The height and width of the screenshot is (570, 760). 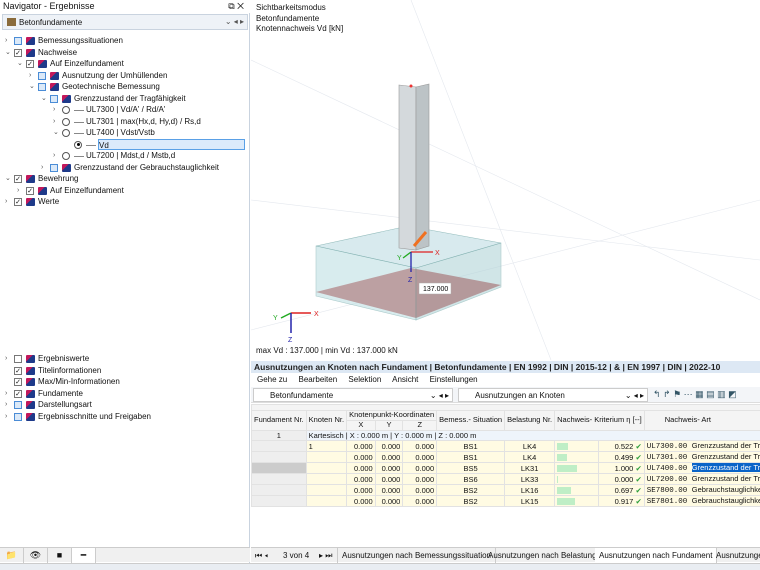 What do you see at coordinates (125, 191) in the screenshot?
I see `tree-item: › ✓ Auf Einzelfundament` at bounding box center [125, 191].